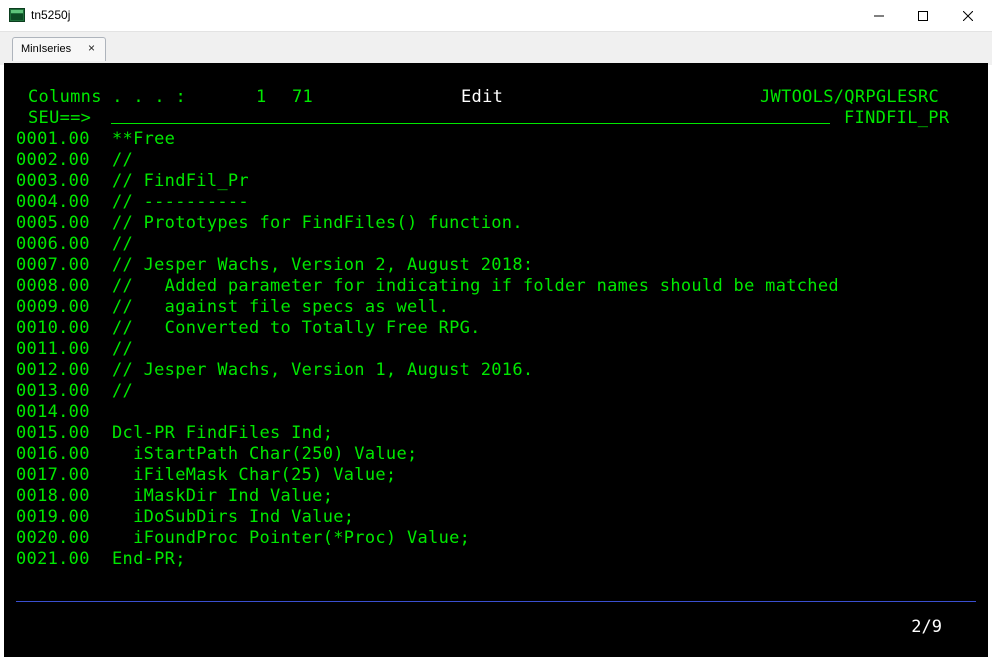 This screenshot has height=659, width=992. What do you see at coordinates (280, 307) in the screenshot?
I see `source-text: // against file specs as well.` at bounding box center [280, 307].